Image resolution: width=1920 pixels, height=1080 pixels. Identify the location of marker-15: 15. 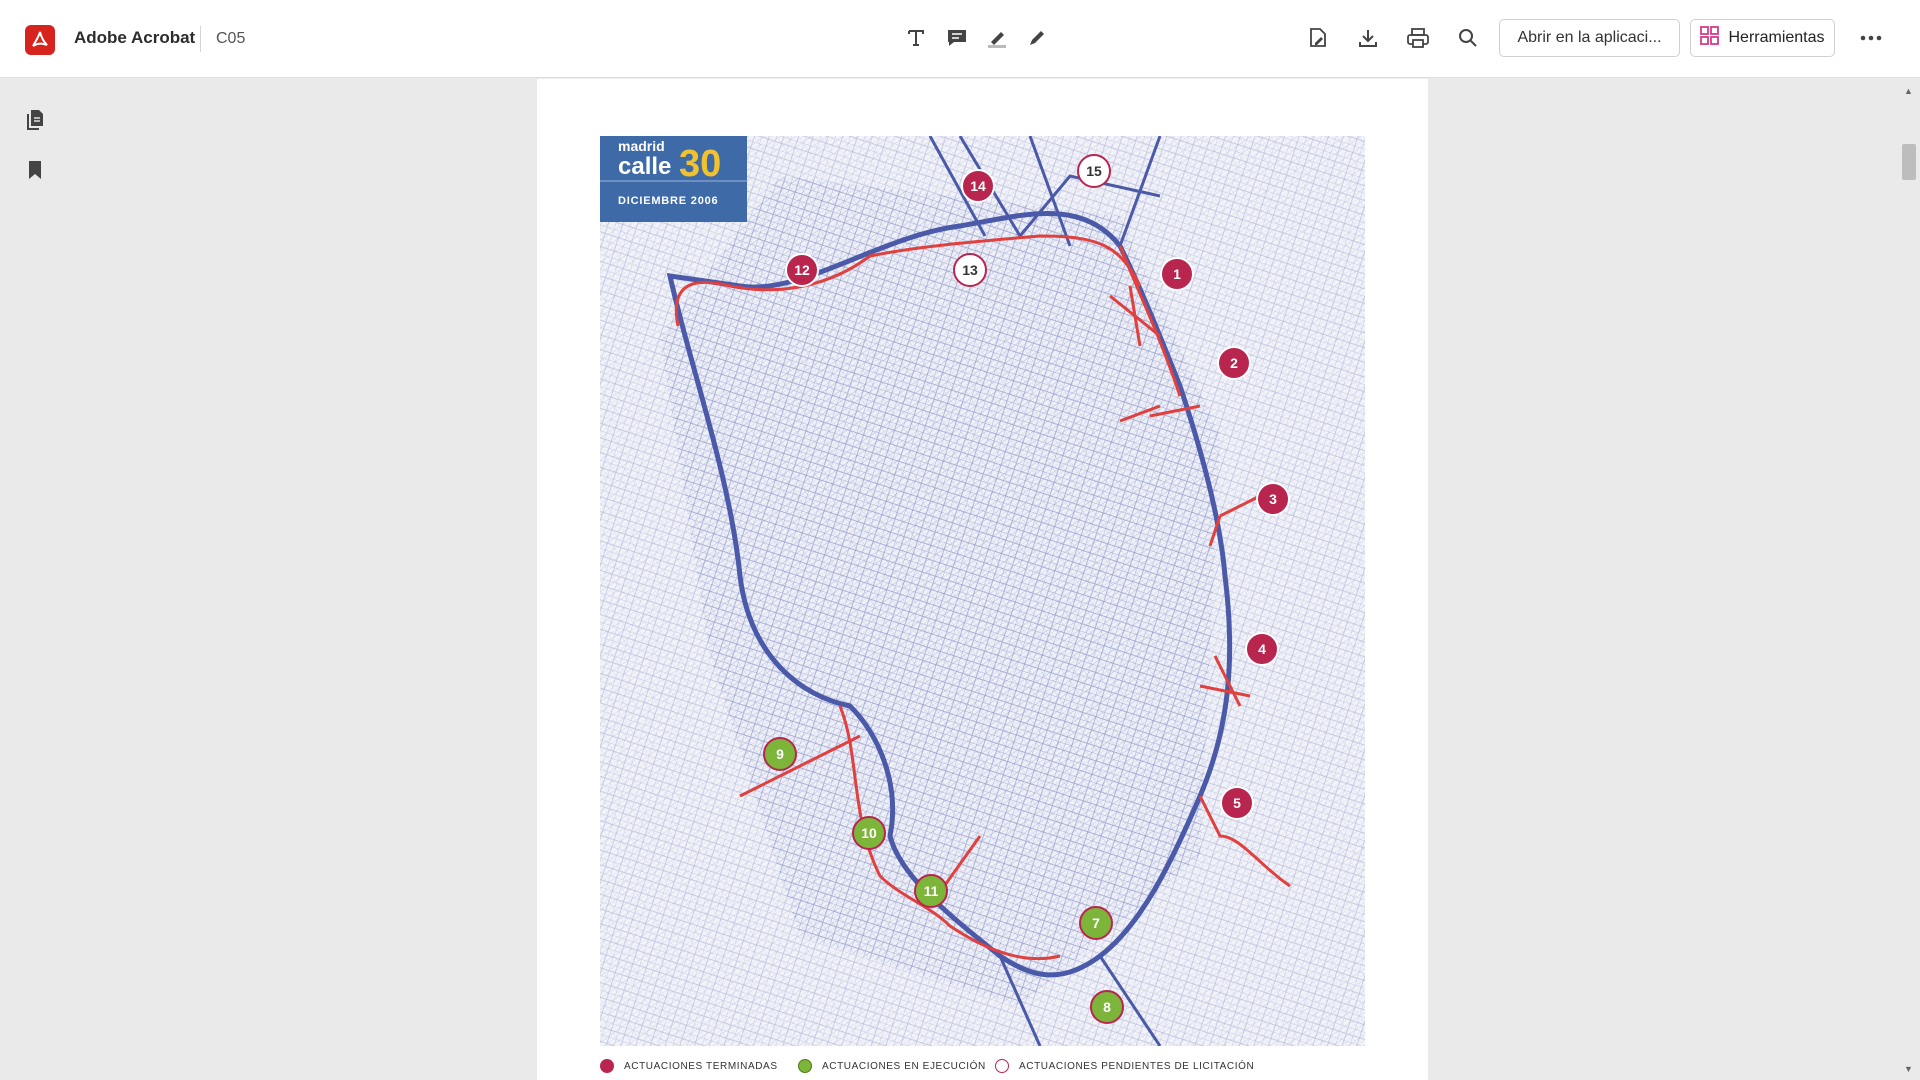
(1094, 171).